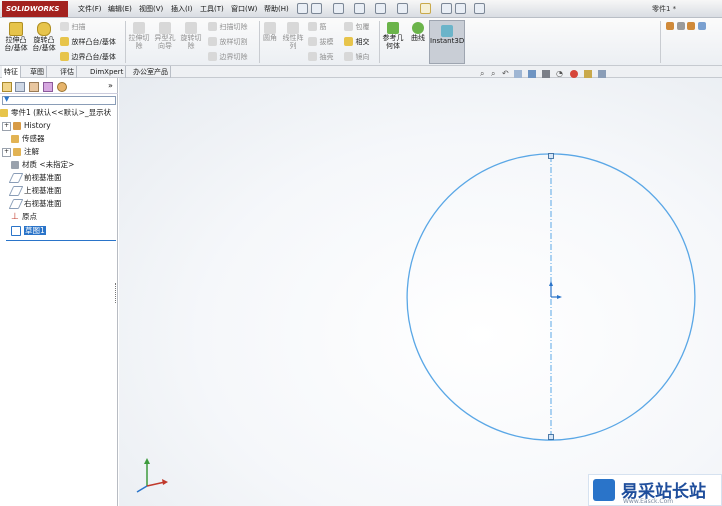 The width and height of the screenshot is (722, 506). I want to click on extrude-cut-button: 拉伸切除, so click(139, 36).